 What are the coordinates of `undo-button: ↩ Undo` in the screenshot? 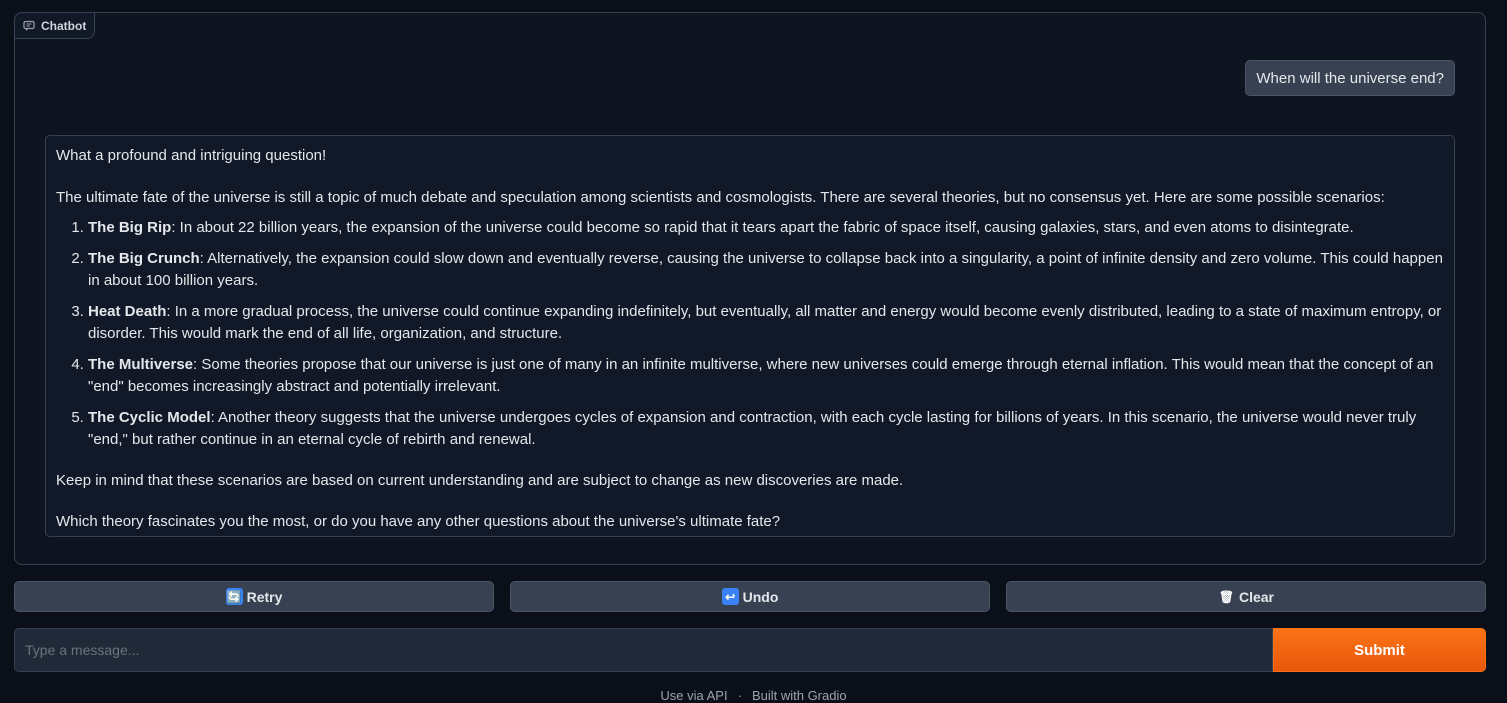 It's located at (750, 596).